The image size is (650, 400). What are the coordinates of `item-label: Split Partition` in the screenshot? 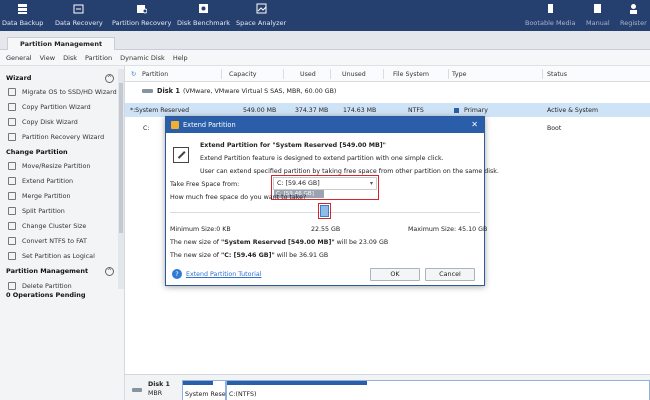 It's located at (43, 211).